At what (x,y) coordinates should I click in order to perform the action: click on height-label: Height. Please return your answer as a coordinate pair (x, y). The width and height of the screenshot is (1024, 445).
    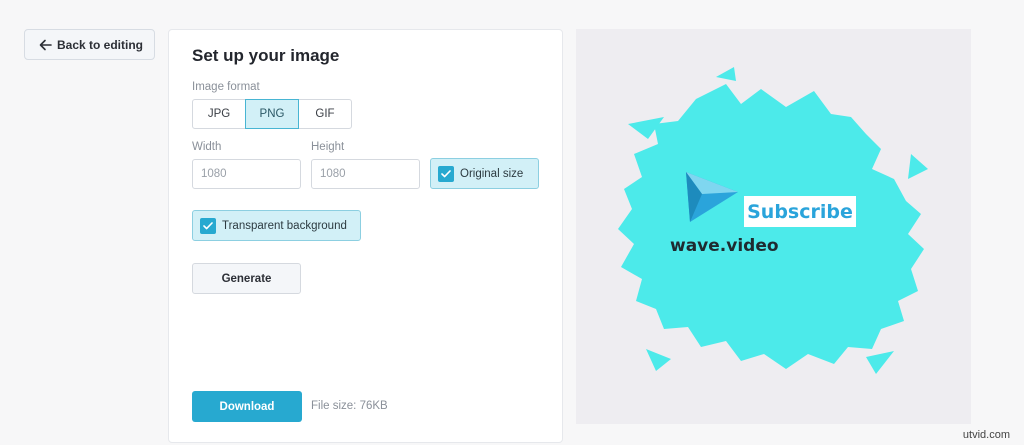
    Looking at the image, I should click on (328, 147).